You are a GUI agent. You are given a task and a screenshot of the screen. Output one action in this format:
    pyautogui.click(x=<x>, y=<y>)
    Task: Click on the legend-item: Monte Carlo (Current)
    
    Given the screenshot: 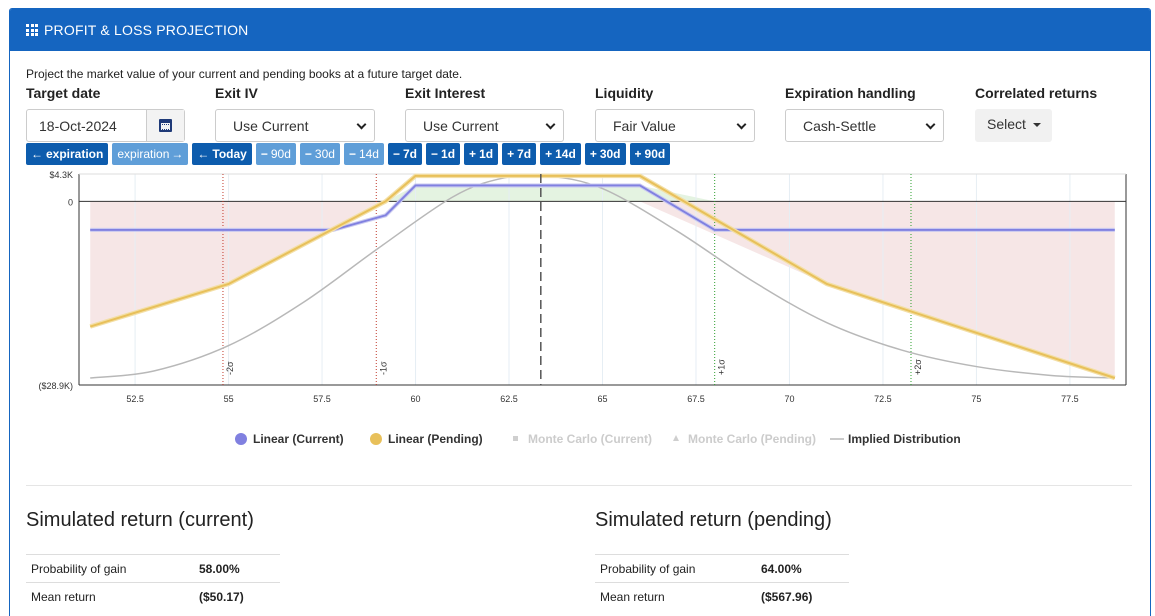 What is the action you would take?
    pyautogui.click(x=582, y=439)
    